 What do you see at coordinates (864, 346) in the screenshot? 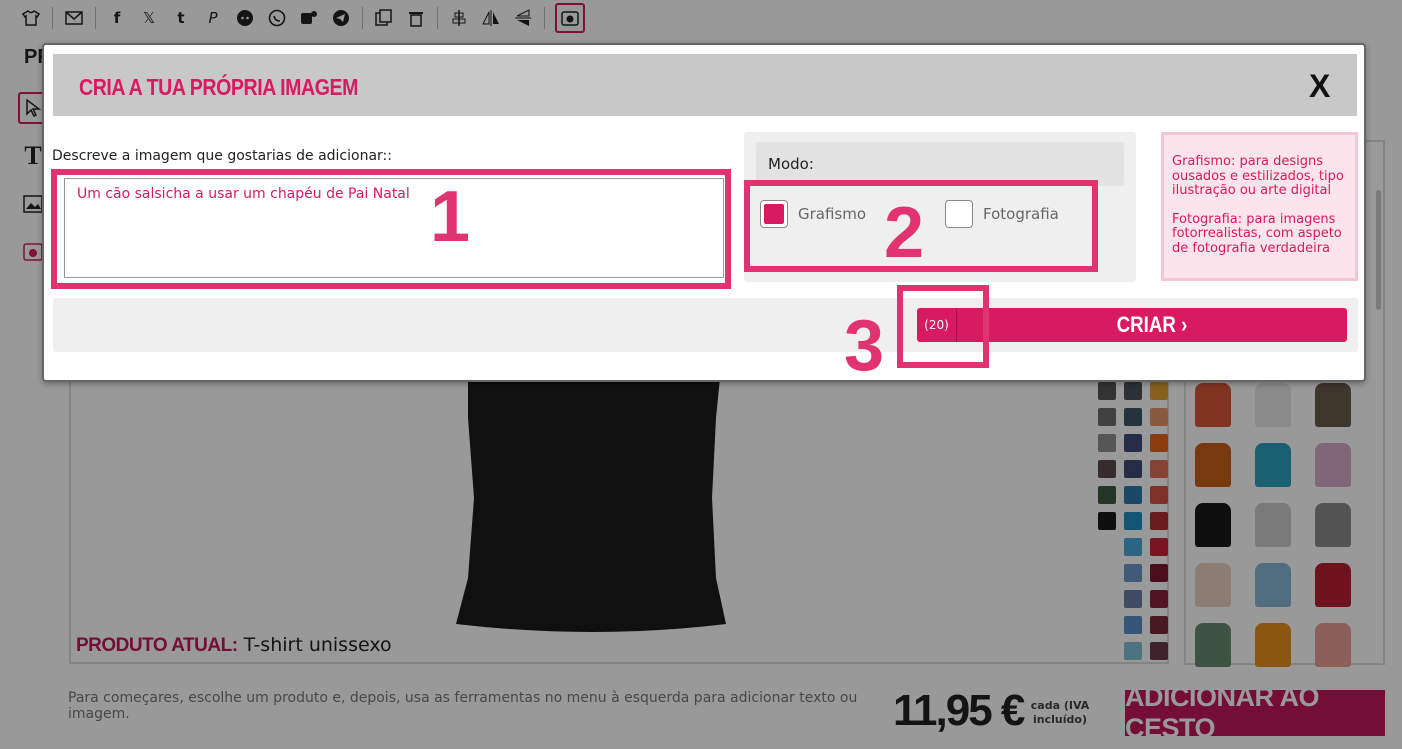
I see `annotation-number-3: 3` at bounding box center [864, 346].